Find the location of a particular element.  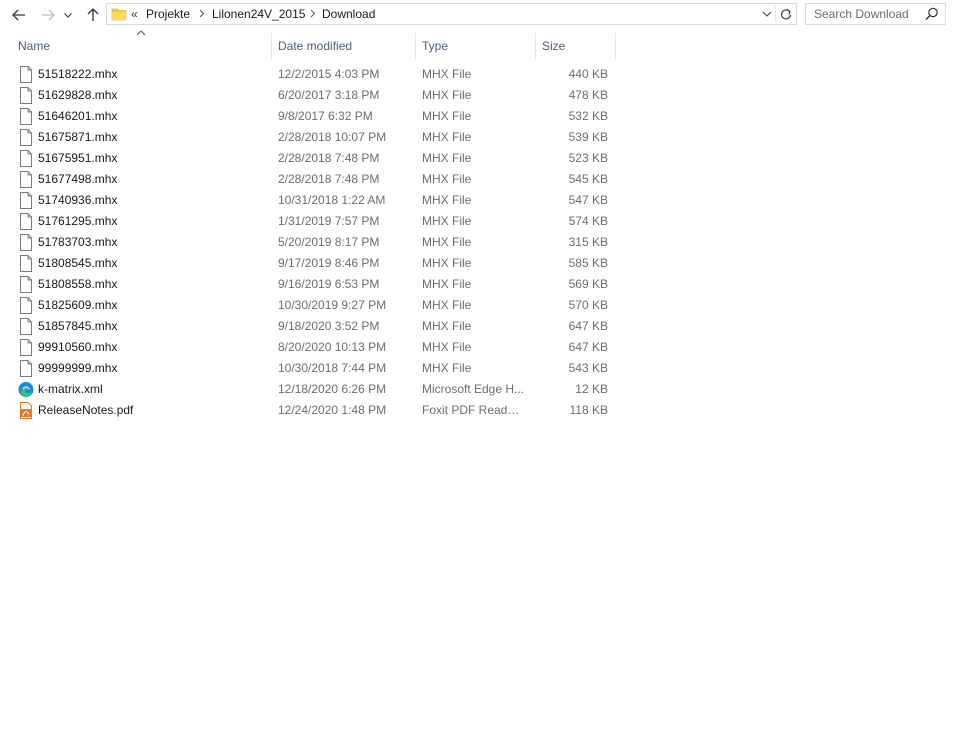

file-size: 570 KB is located at coordinates (588, 305).